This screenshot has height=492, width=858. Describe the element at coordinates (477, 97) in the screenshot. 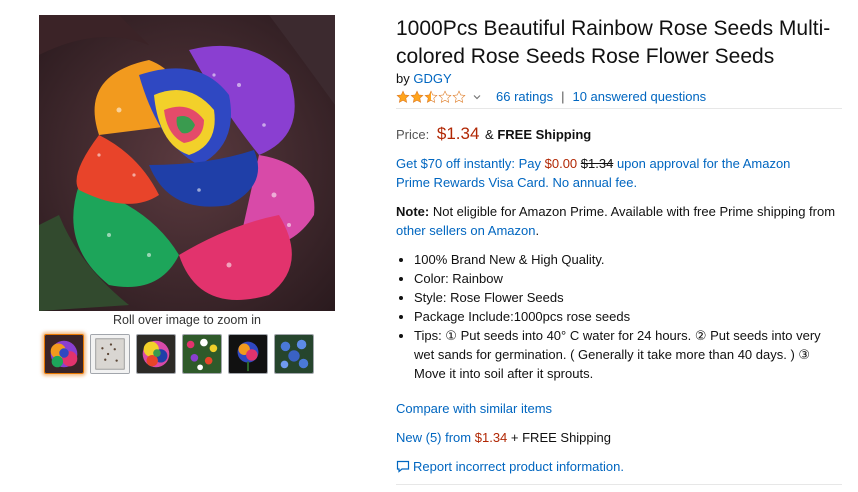

I see `chevron-down-icon` at that location.